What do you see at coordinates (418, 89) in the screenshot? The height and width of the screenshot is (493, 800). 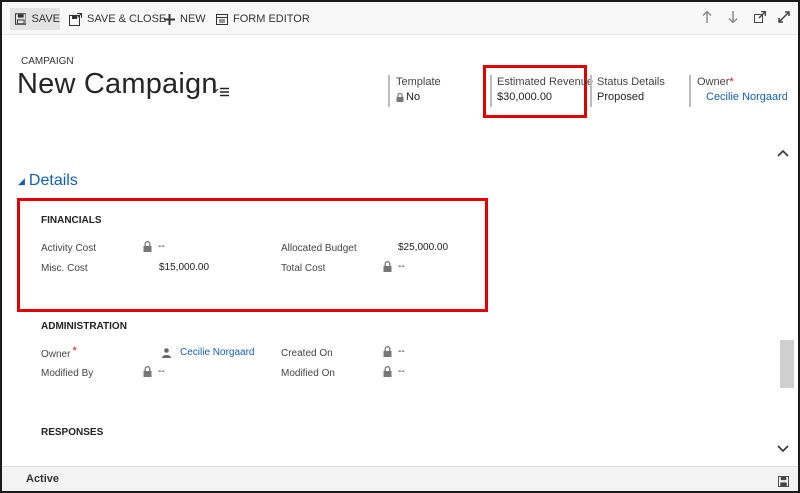 I see `header-field-template: Template No` at bounding box center [418, 89].